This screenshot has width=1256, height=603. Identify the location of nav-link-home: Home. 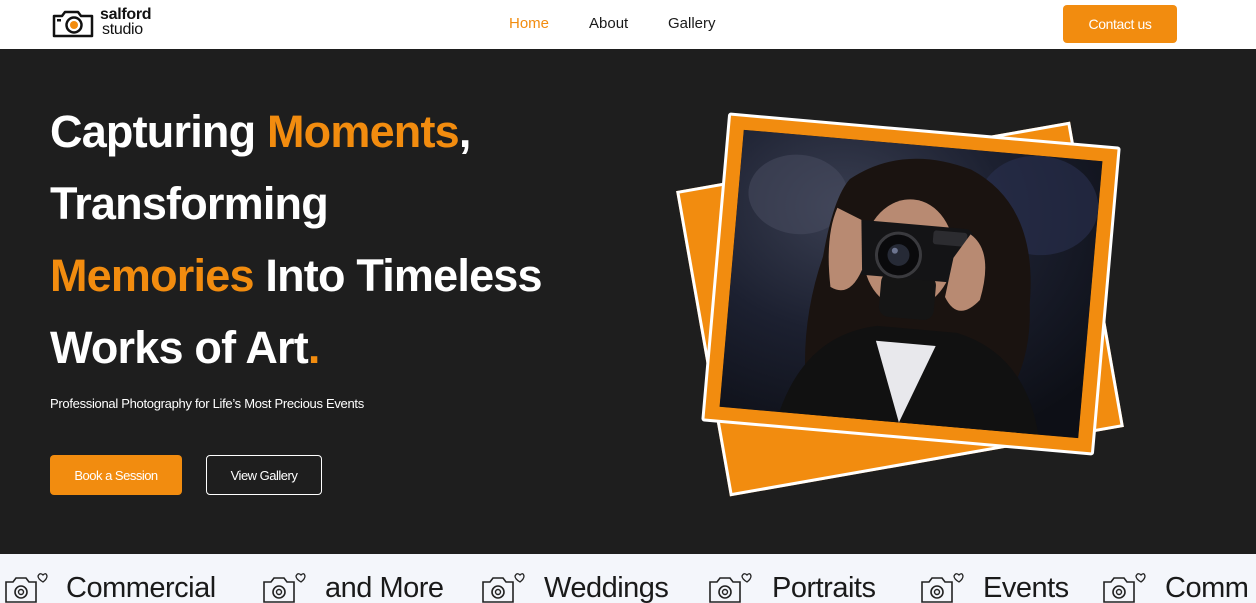
(529, 23).